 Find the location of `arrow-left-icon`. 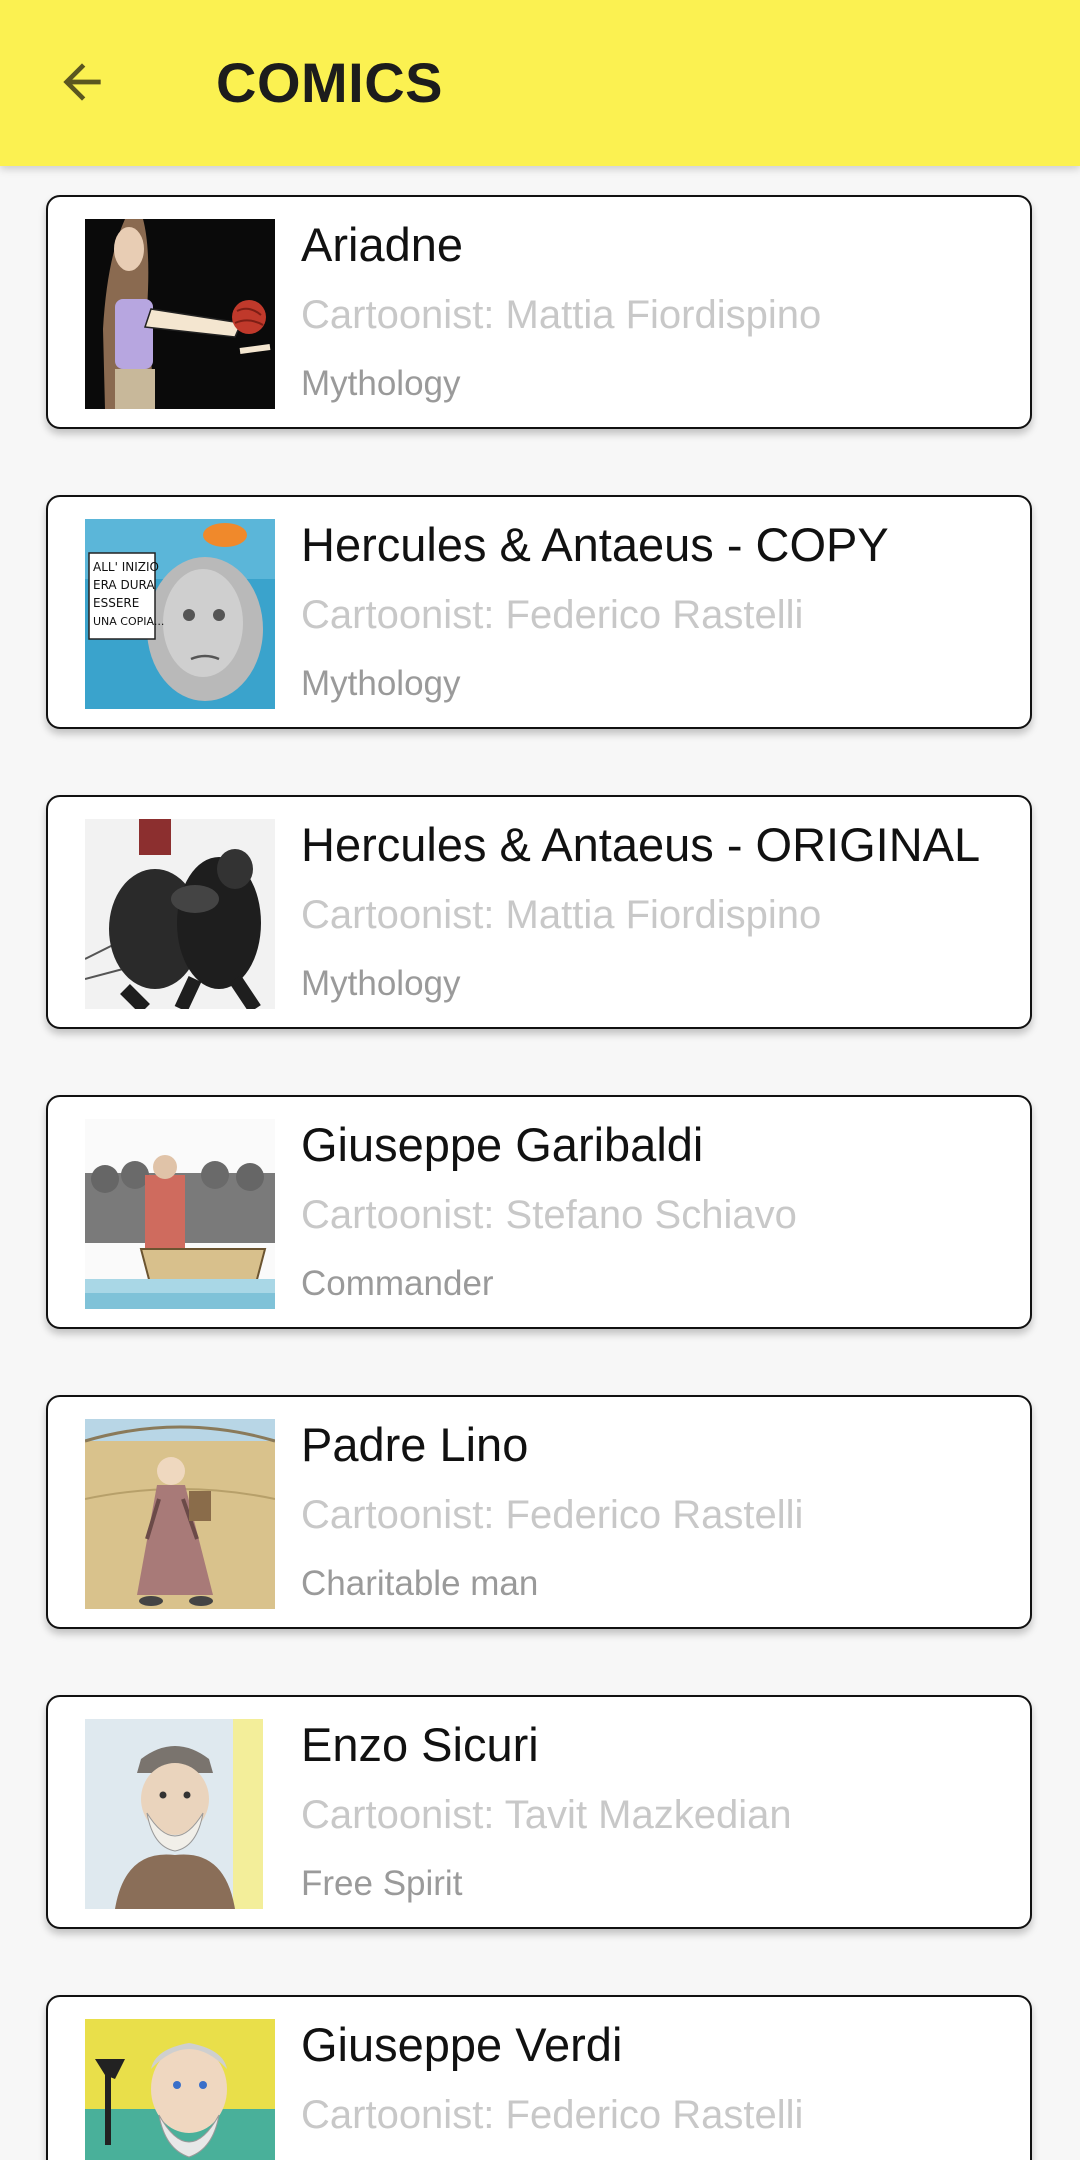

arrow-left-icon is located at coordinates (82, 82).